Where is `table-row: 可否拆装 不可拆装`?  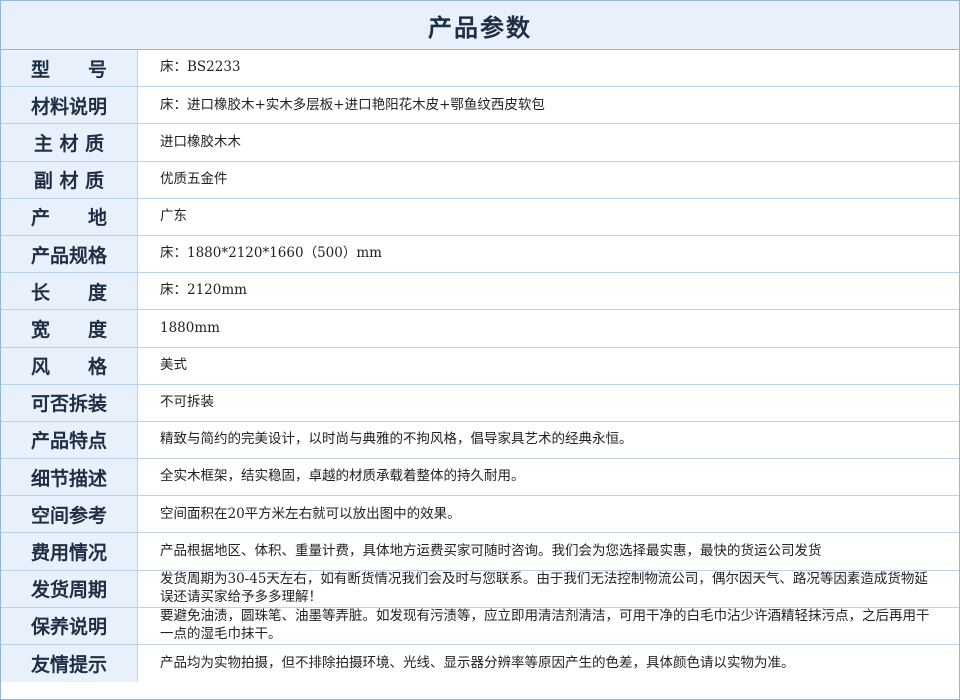 table-row: 可否拆装 不可拆装 is located at coordinates (480, 403).